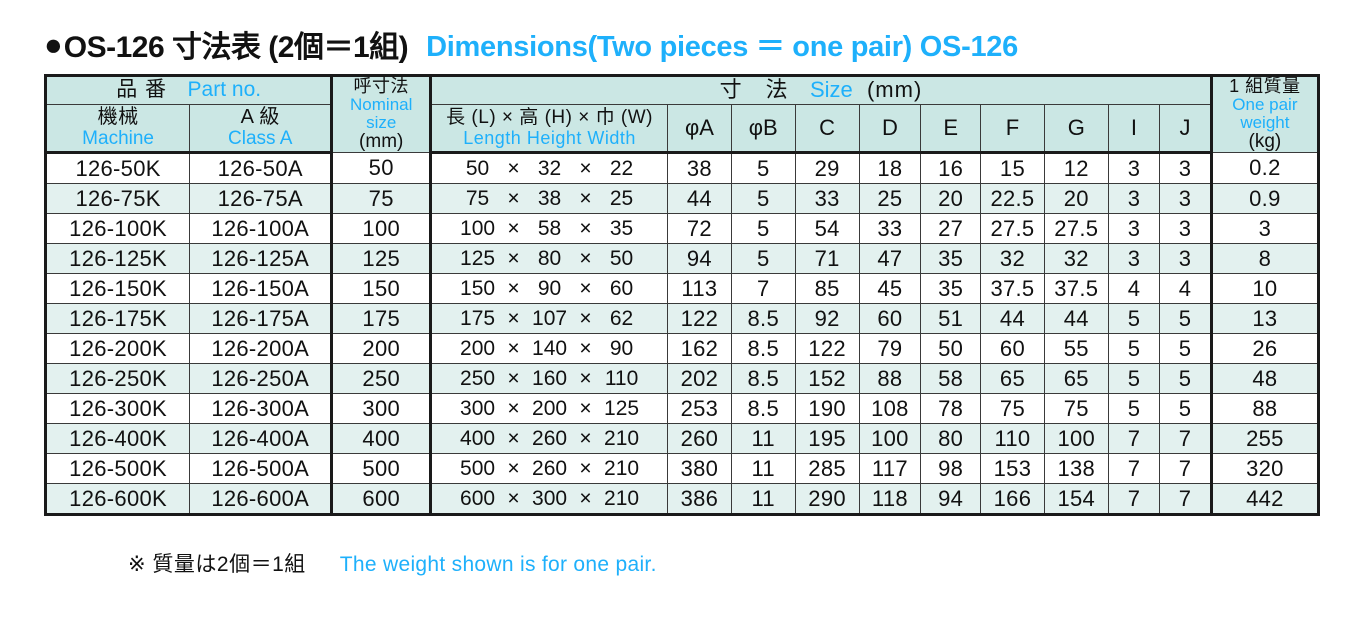 The width and height of the screenshot is (1366, 630). Describe the element at coordinates (548, 199) in the screenshot. I see `cell-length-height-width: 75 × 38 × 25` at that location.